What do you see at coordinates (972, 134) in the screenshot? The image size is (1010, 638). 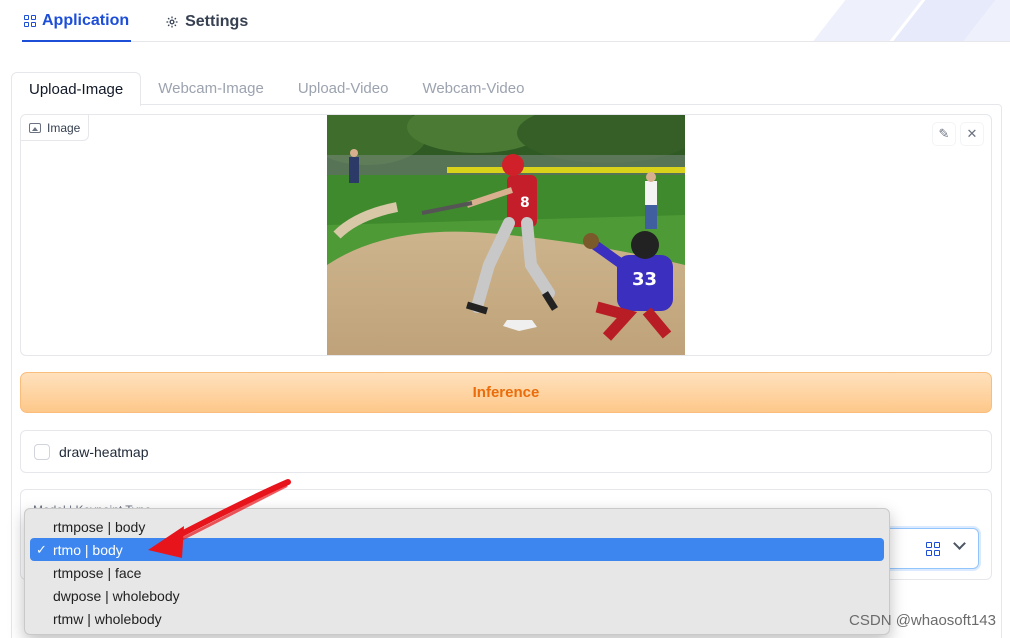 I see `close-icon: ✕` at bounding box center [972, 134].